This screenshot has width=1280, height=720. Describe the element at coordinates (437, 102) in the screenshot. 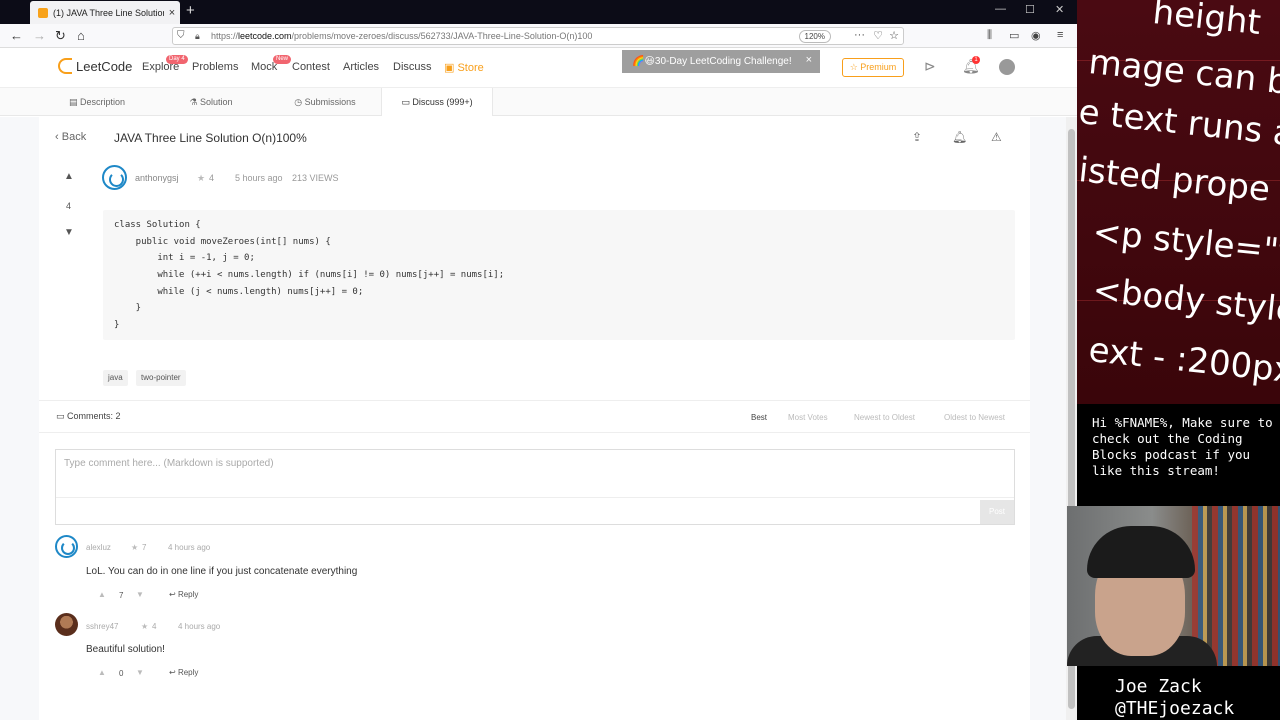

I see `tab-discuss: ▭ Discuss (999+)` at that location.